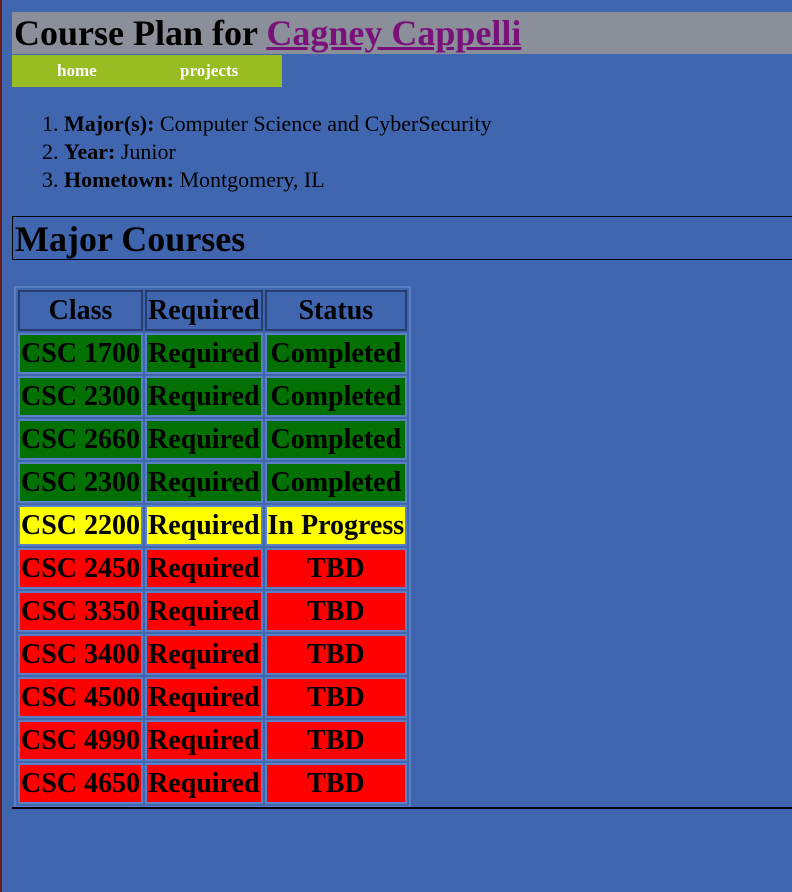 This screenshot has width=792, height=892. I want to click on cell-class: CSC 3350, so click(81, 611).